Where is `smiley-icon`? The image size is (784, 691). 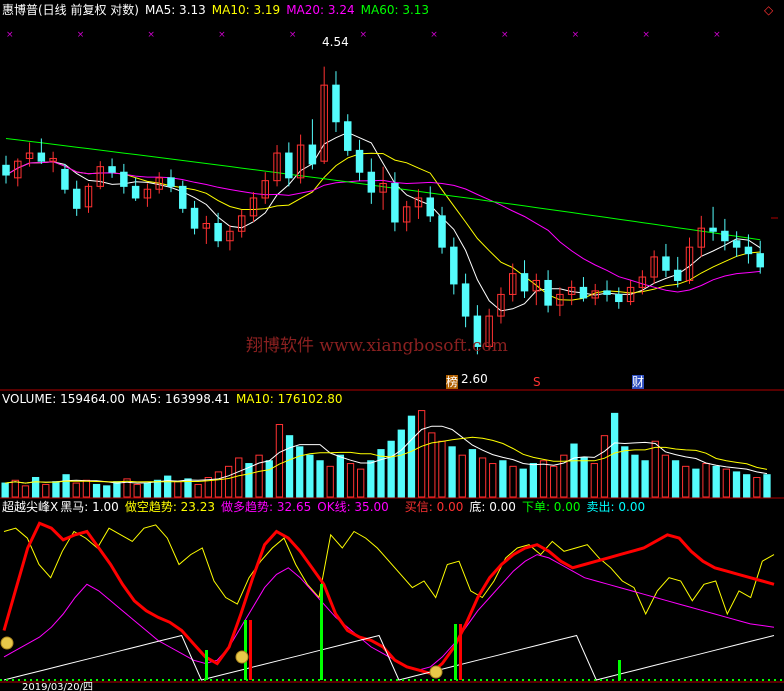 smiley-icon is located at coordinates (242, 657).